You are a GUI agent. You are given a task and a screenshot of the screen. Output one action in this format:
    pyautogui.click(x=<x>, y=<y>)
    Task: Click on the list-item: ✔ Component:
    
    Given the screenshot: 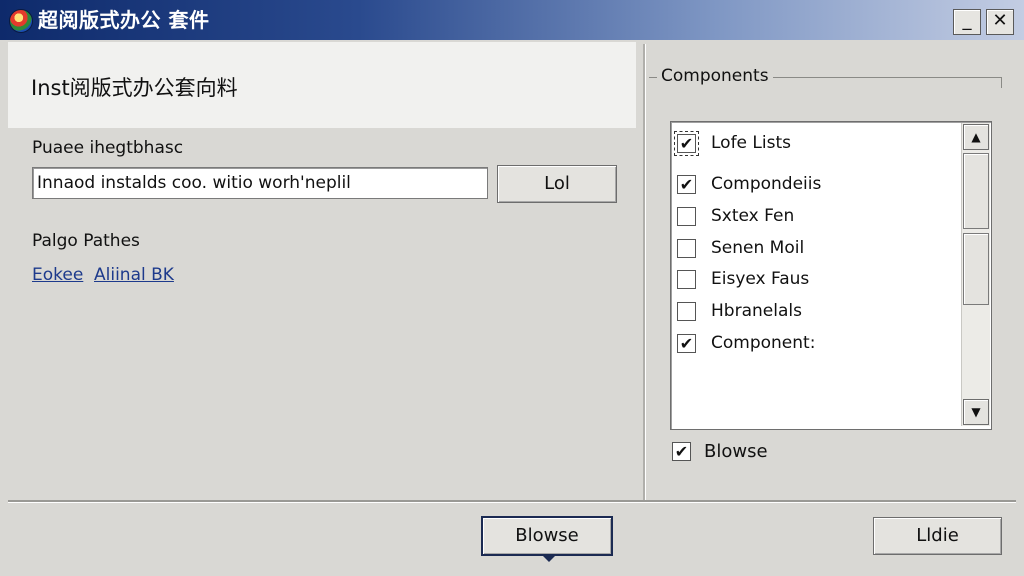 What is the action you would take?
    pyautogui.click(x=817, y=345)
    